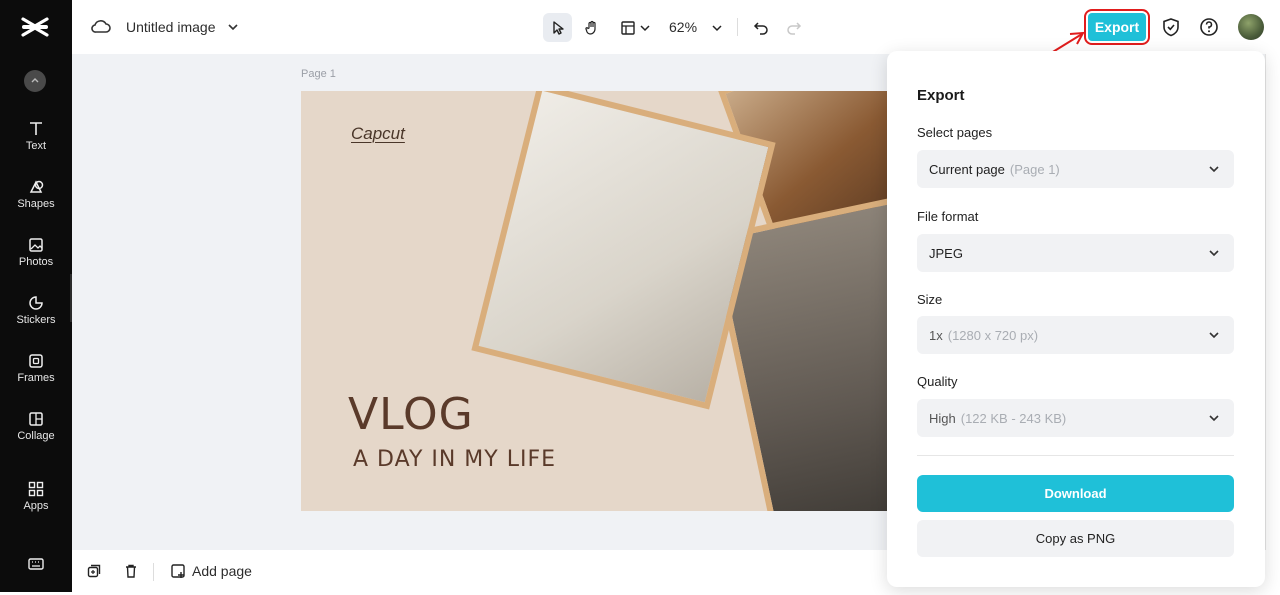  I want to click on right-edge-panel, so click(1272, 302).